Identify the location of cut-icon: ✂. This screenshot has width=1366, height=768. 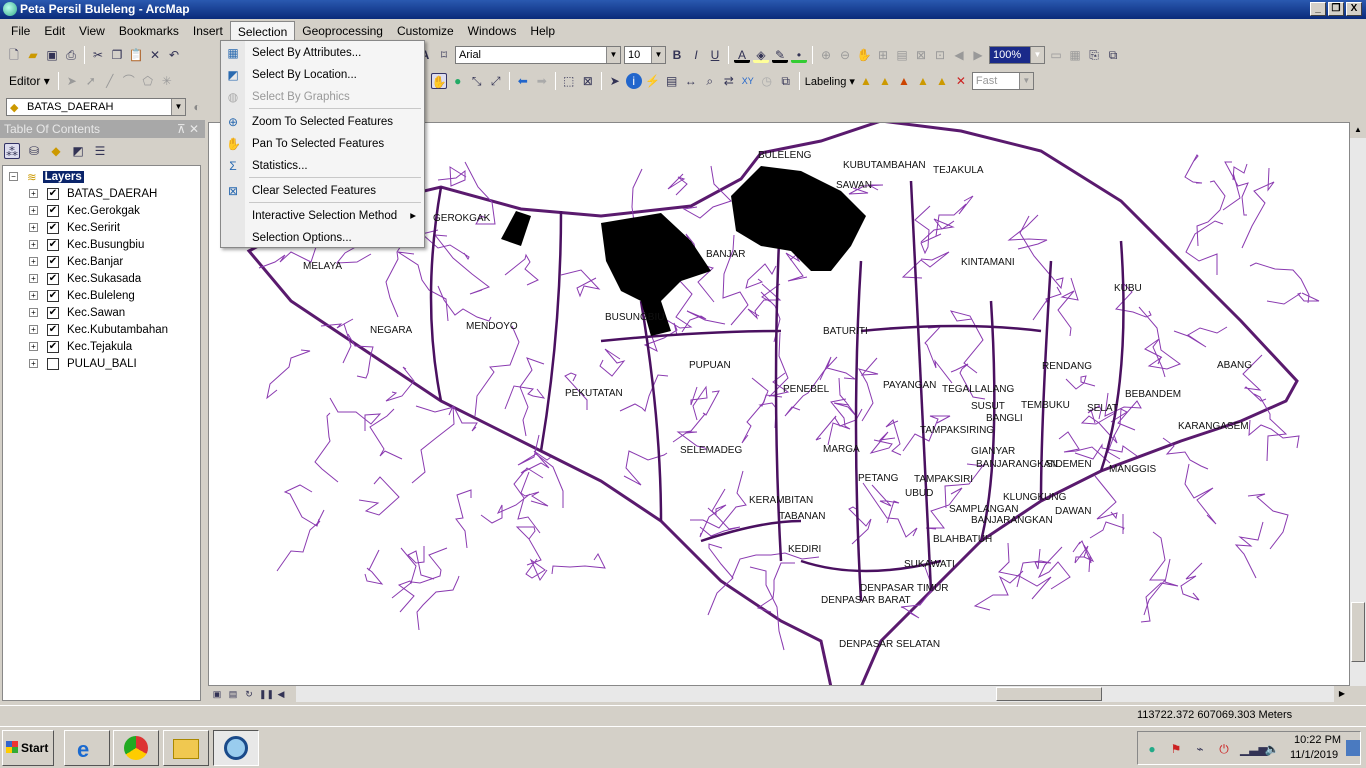
(98, 55).